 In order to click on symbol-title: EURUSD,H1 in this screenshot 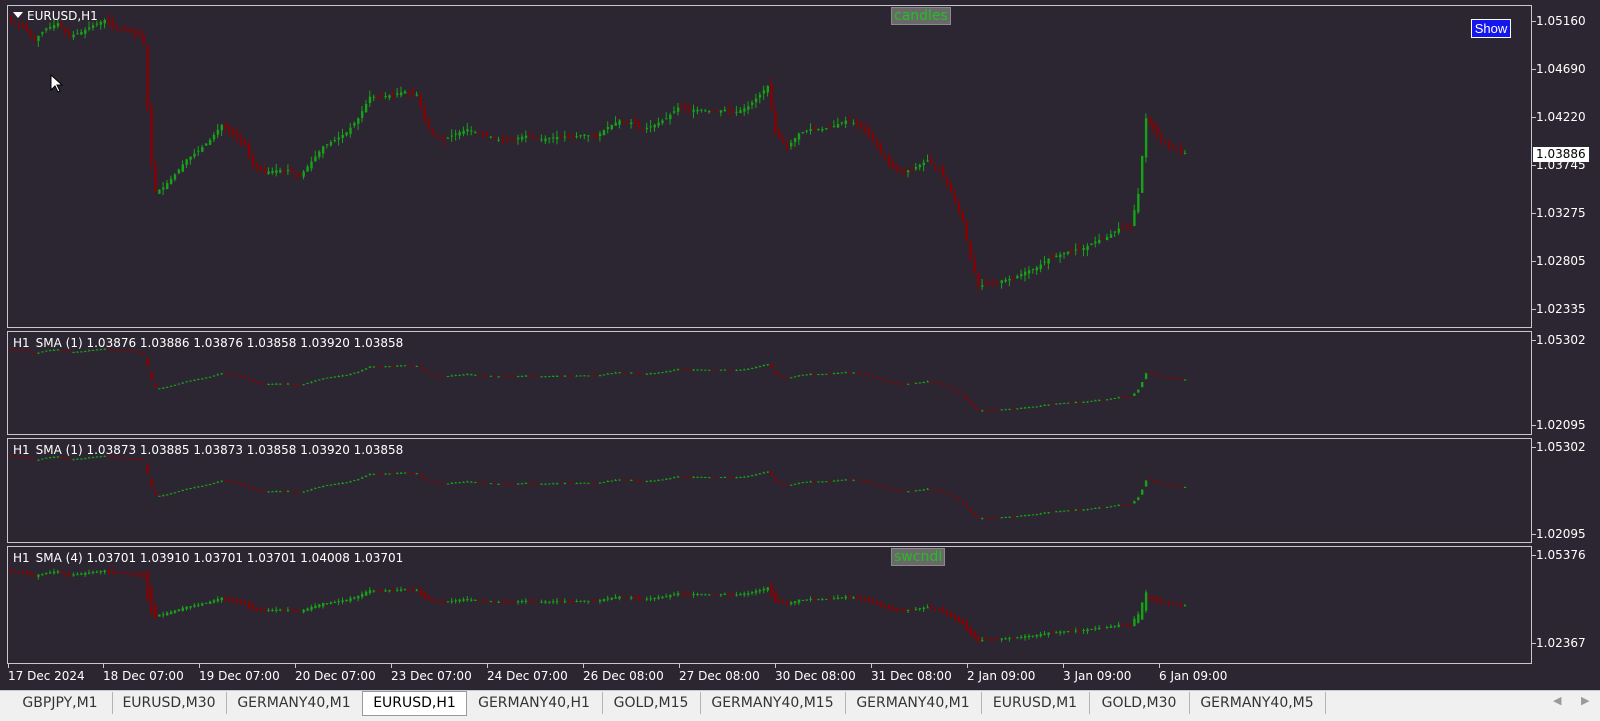, I will do `click(55, 16)`.